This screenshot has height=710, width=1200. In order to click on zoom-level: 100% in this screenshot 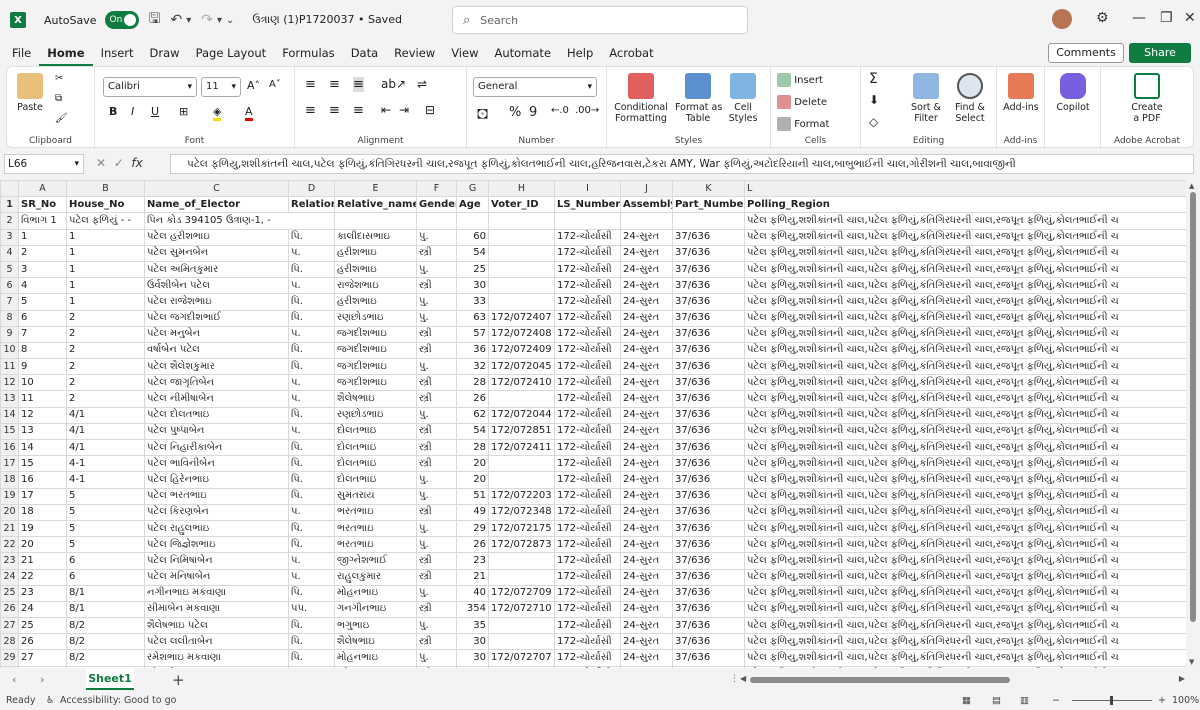, I will do `click(1185, 700)`.